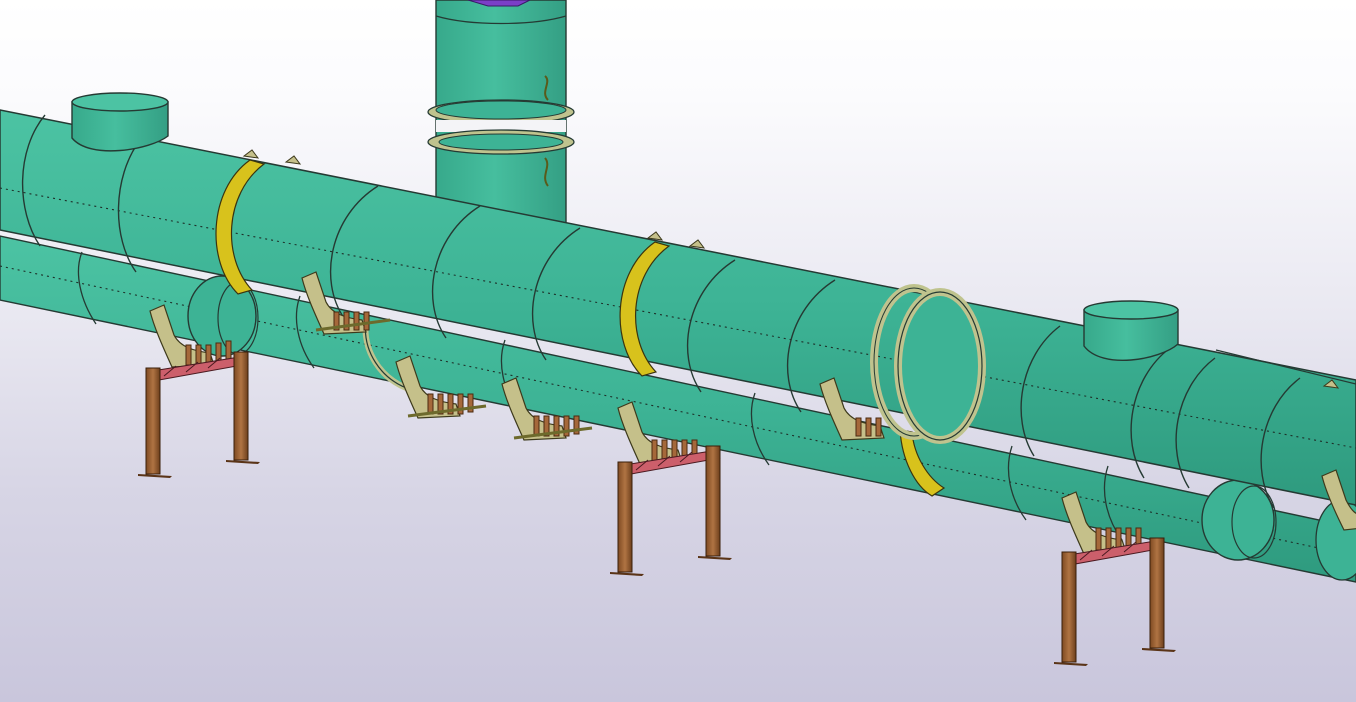 The width and height of the screenshot is (1356, 702). Describe the element at coordinates (1157, 593) in the screenshot. I see `frame-3-leg-right` at that location.